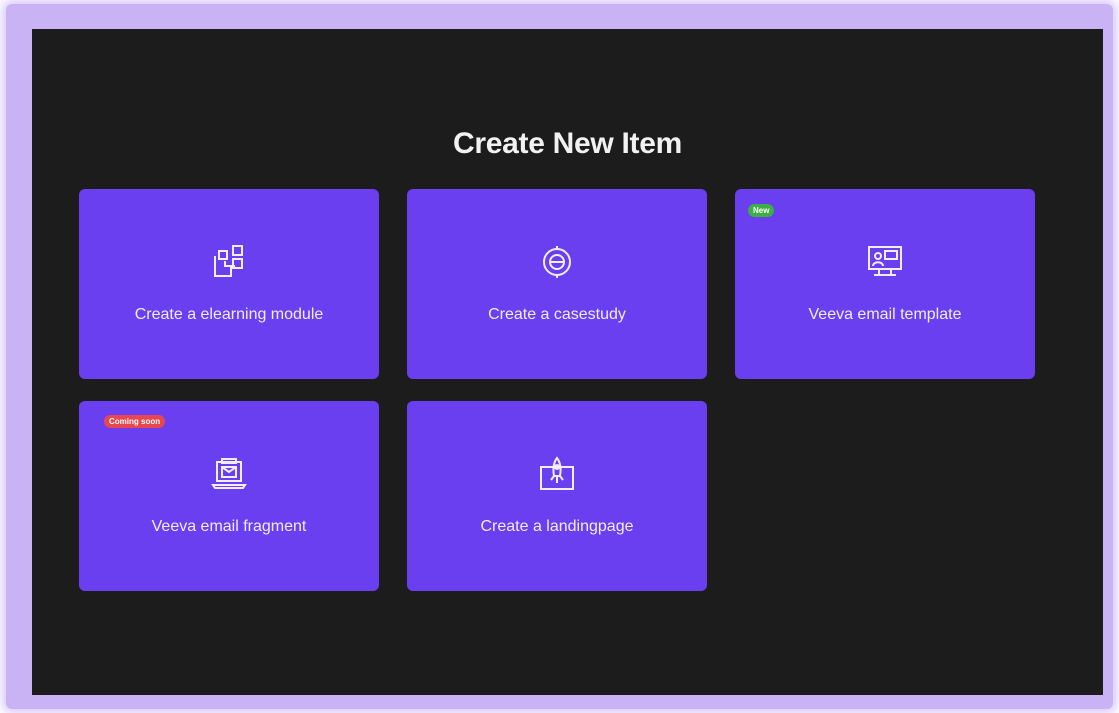 The height and width of the screenshot is (713, 1119). What do you see at coordinates (229, 526) in the screenshot?
I see `card-label: Veeva email fragment` at bounding box center [229, 526].